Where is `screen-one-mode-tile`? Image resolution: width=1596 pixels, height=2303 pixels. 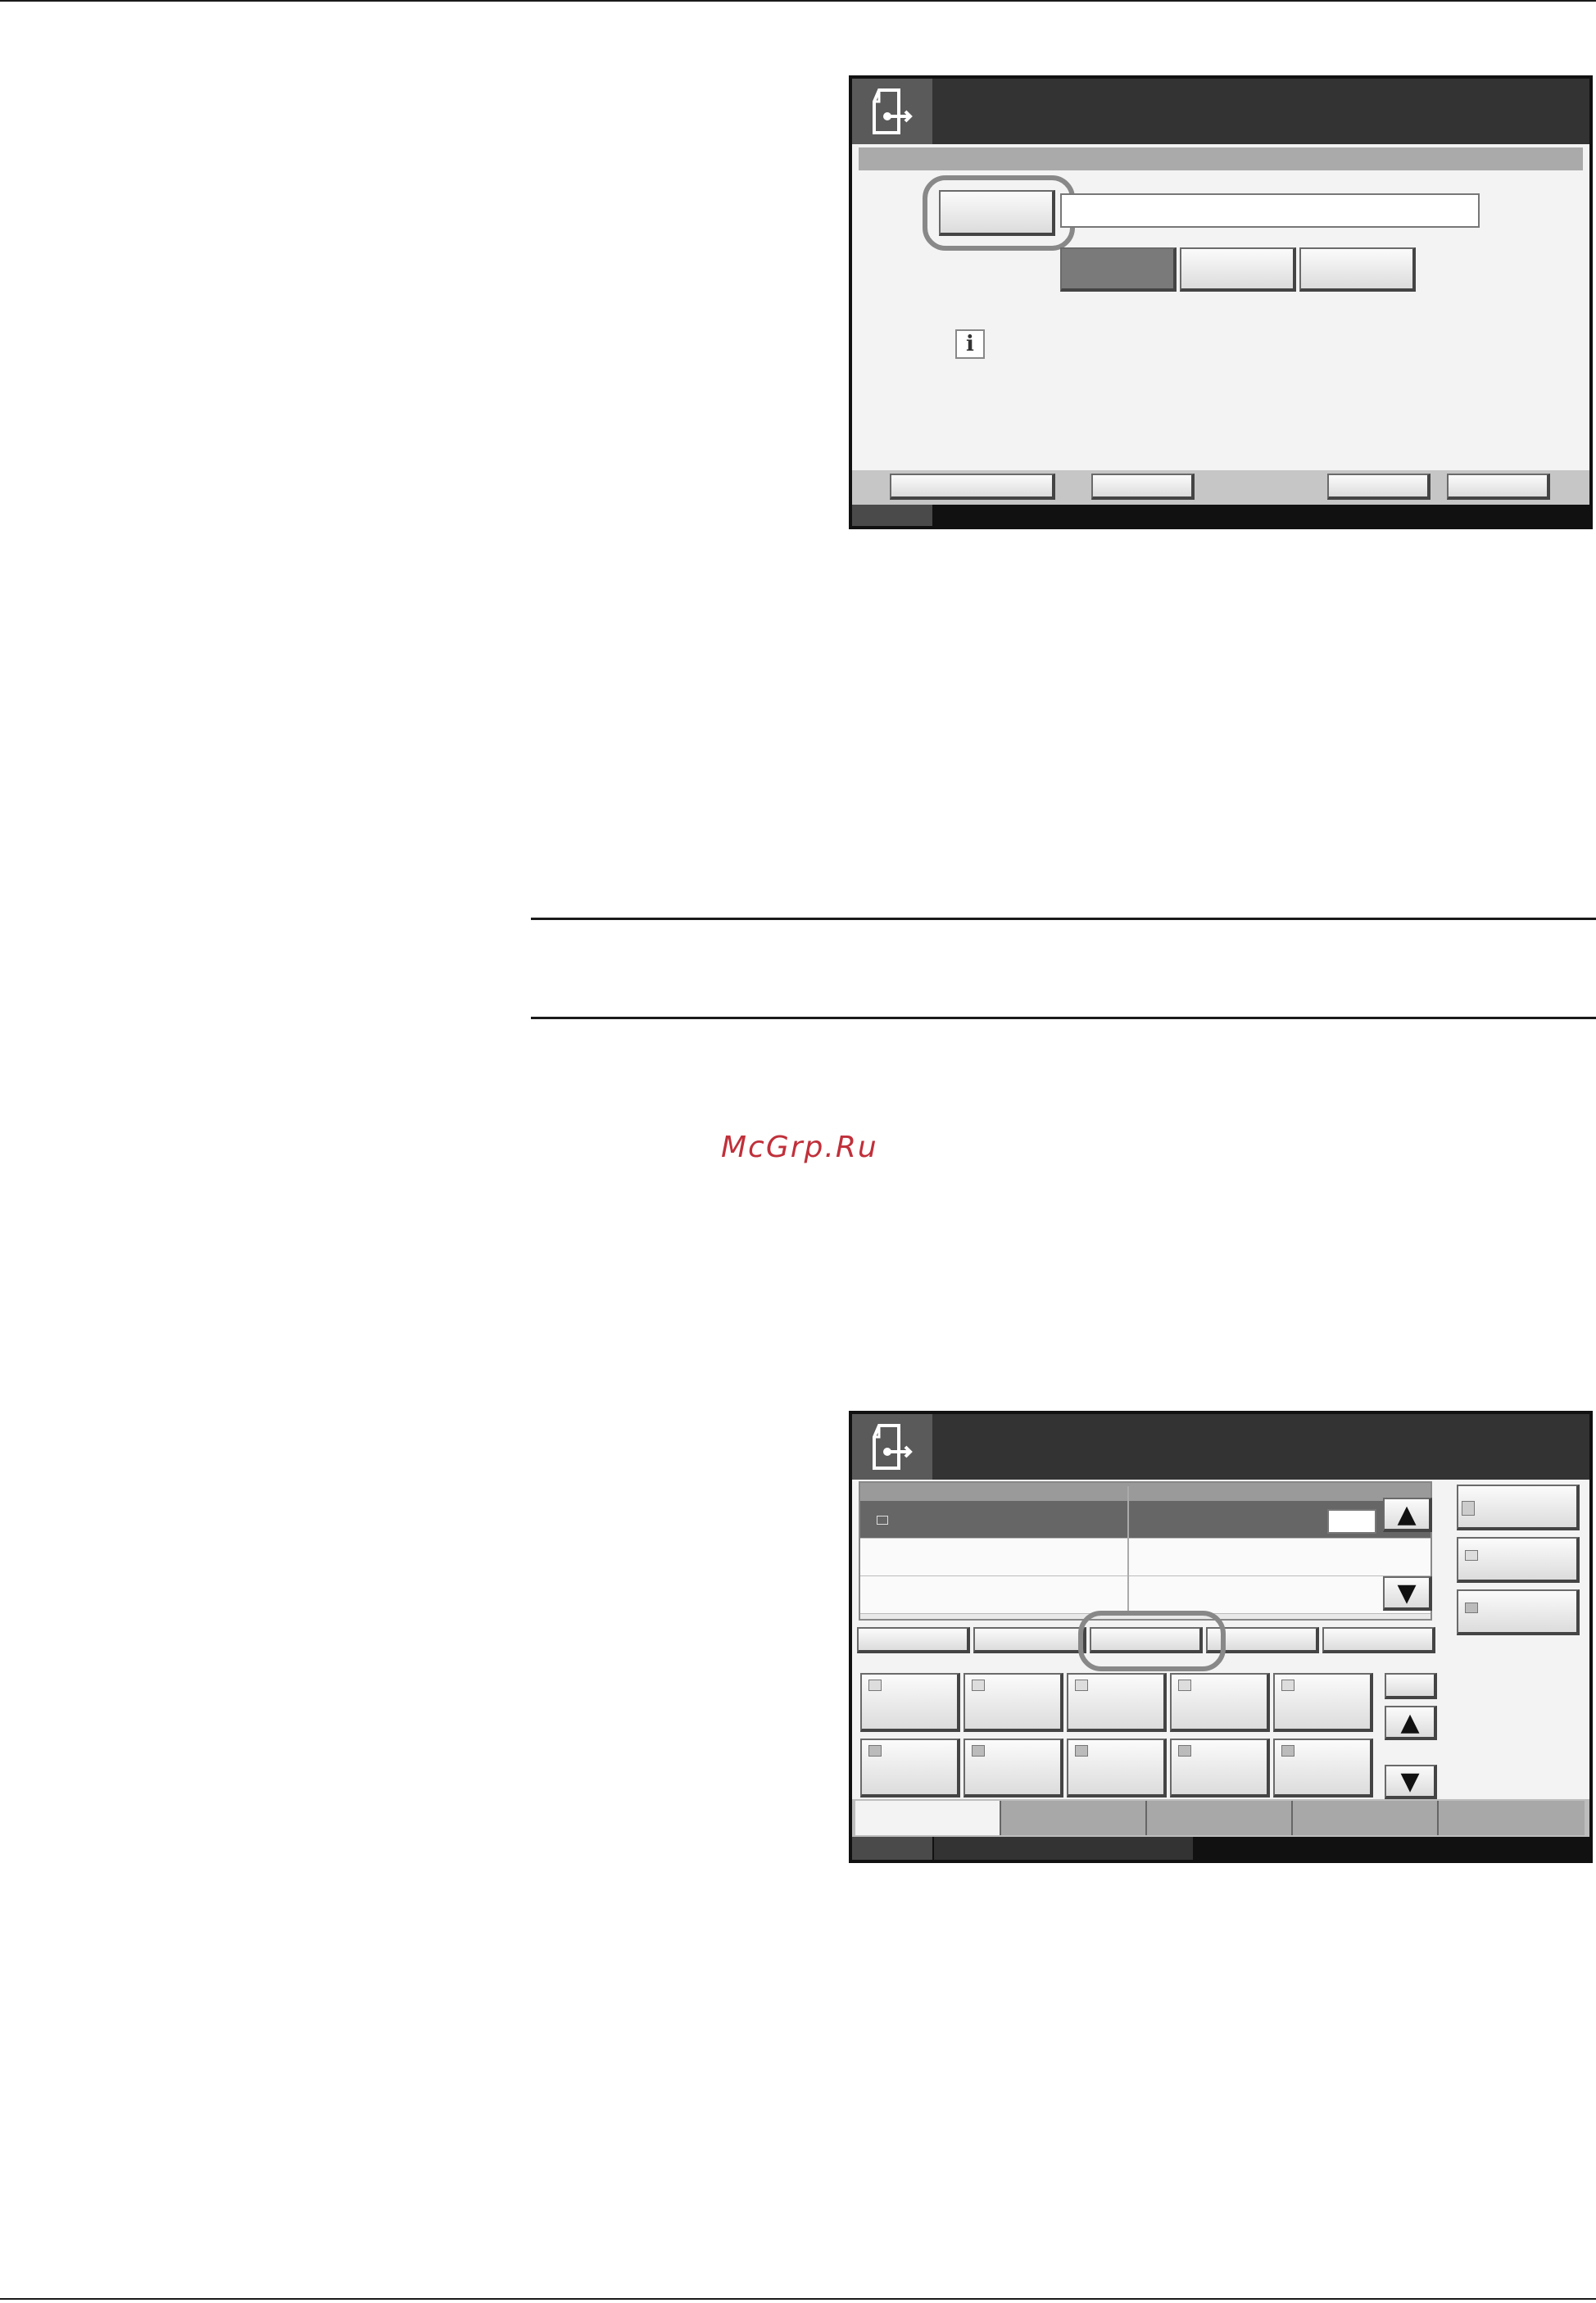 screen-one-mode-tile is located at coordinates (892, 111).